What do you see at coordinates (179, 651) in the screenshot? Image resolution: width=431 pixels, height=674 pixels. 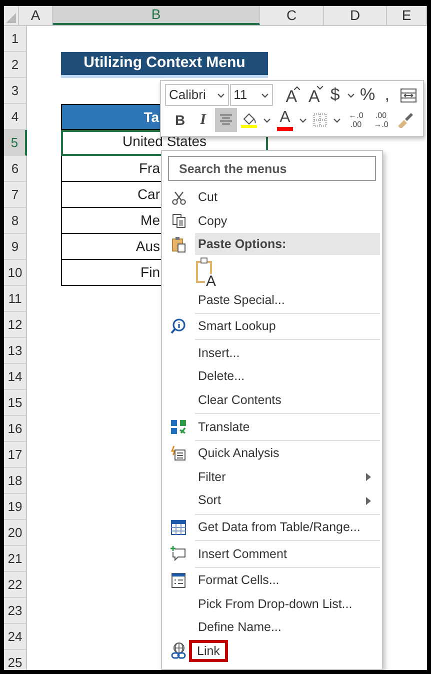 I see `globe-link-icon` at bounding box center [179, 651].